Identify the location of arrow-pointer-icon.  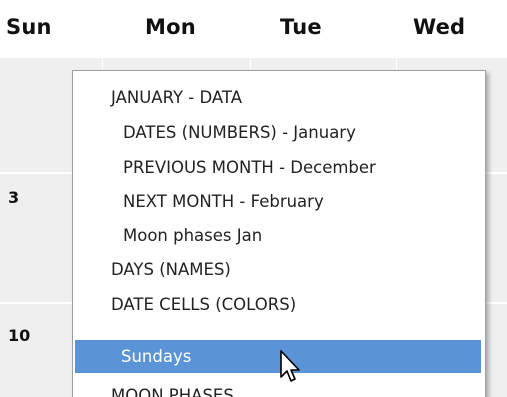
(290, 366).